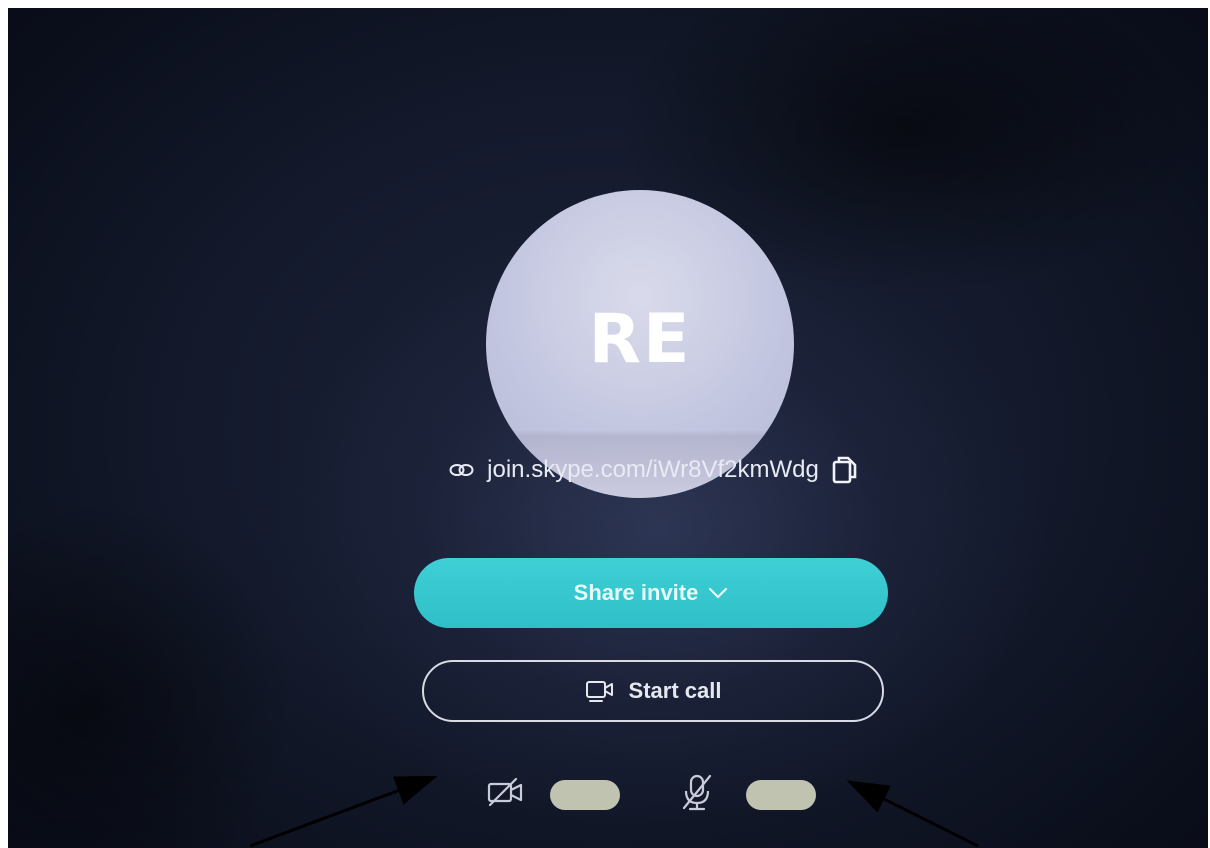 The width and height of the screenshot is (1210, 848). I want to click on share-invite-label: Share invite, so click(636, 592).